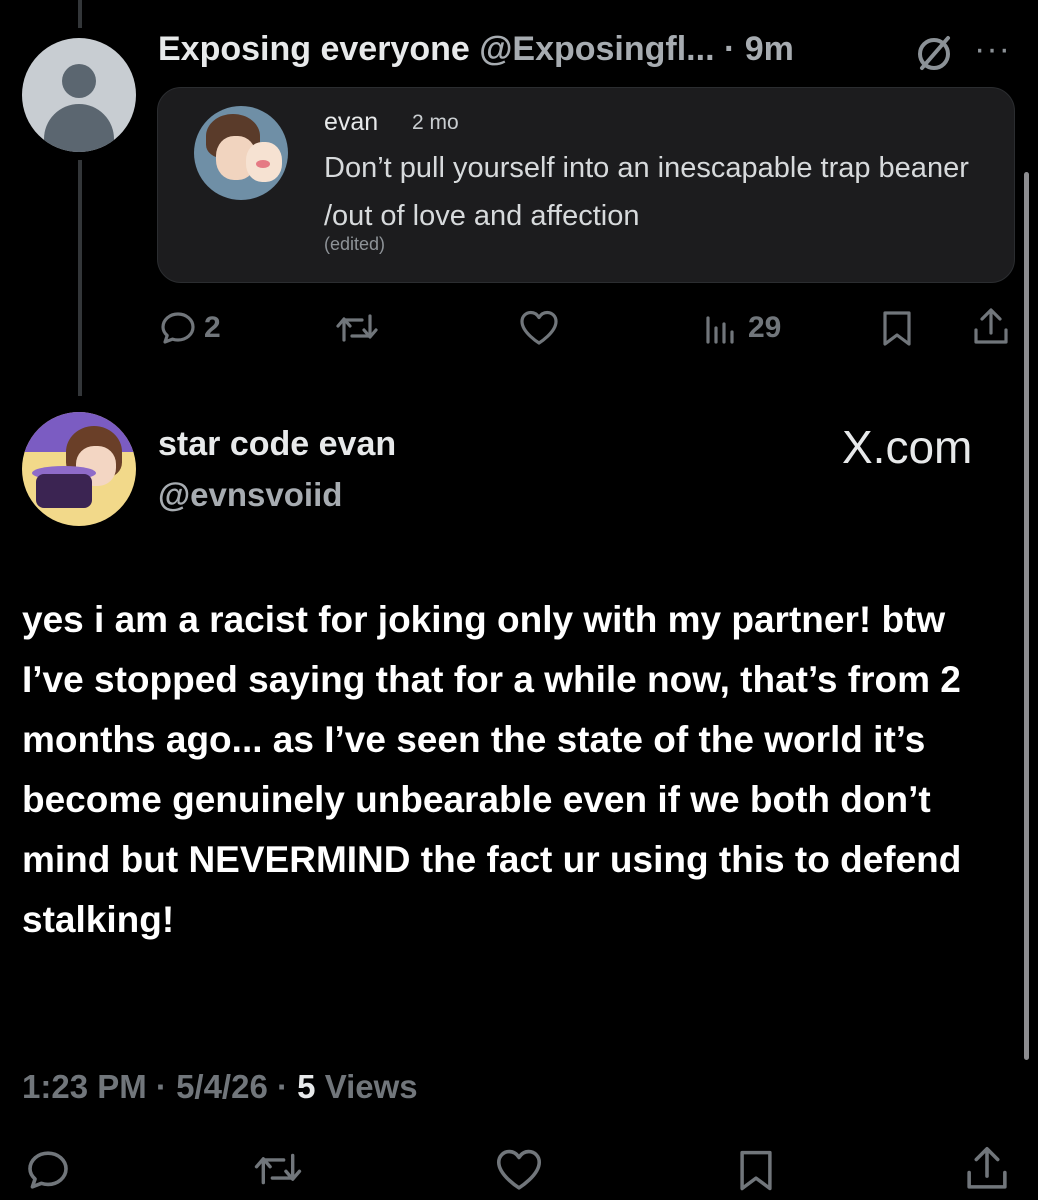  What do you see at coordinates (476, 49) in the screenshot?
I see `post-header: Exposing everyone @Exposingfl... · 9m` at bounding box center [476, 49].